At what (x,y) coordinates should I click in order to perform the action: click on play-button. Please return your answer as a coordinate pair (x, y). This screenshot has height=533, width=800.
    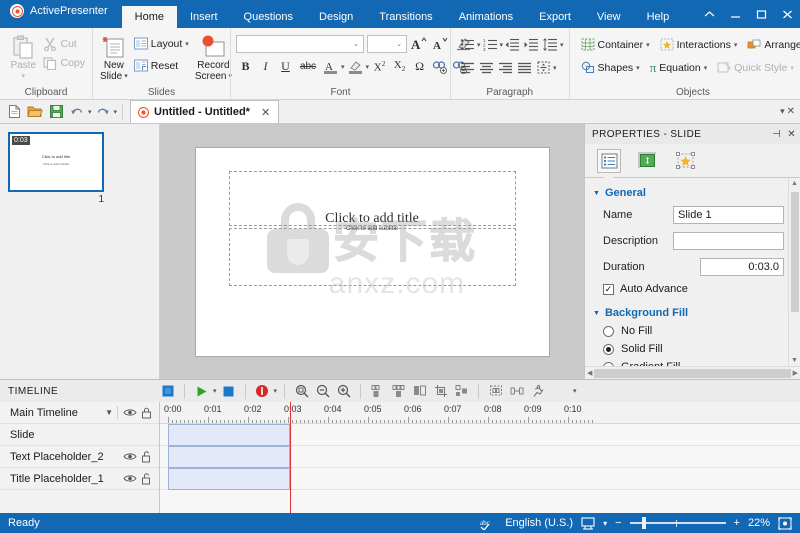
    Looking at the image, I should click on (201, 391).